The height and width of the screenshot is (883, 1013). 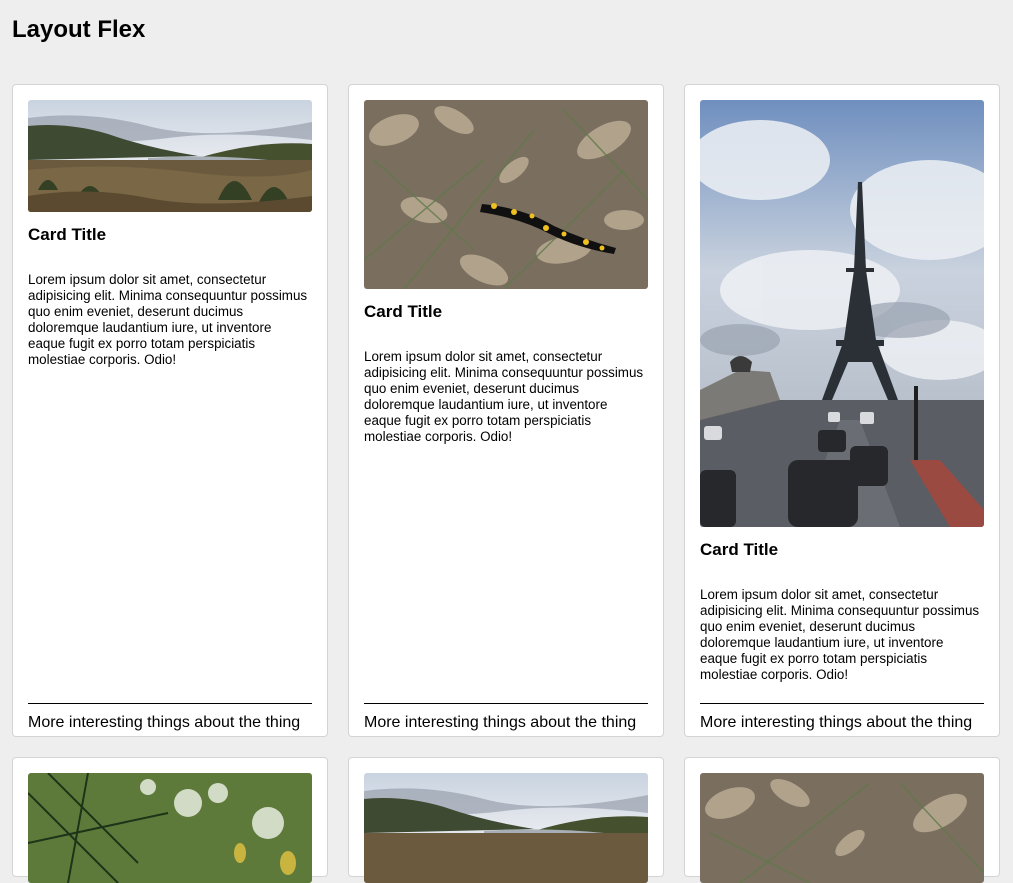 I want to click on eiffel-tower-photo, so click(x=842, y=313).